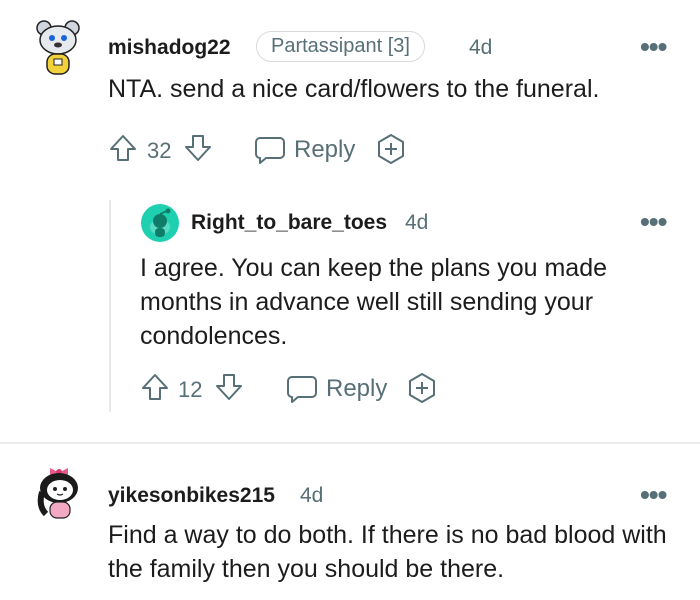  Describe the element at coordinates (110, 306) in the screenshot. I see `thread-line` at that location.